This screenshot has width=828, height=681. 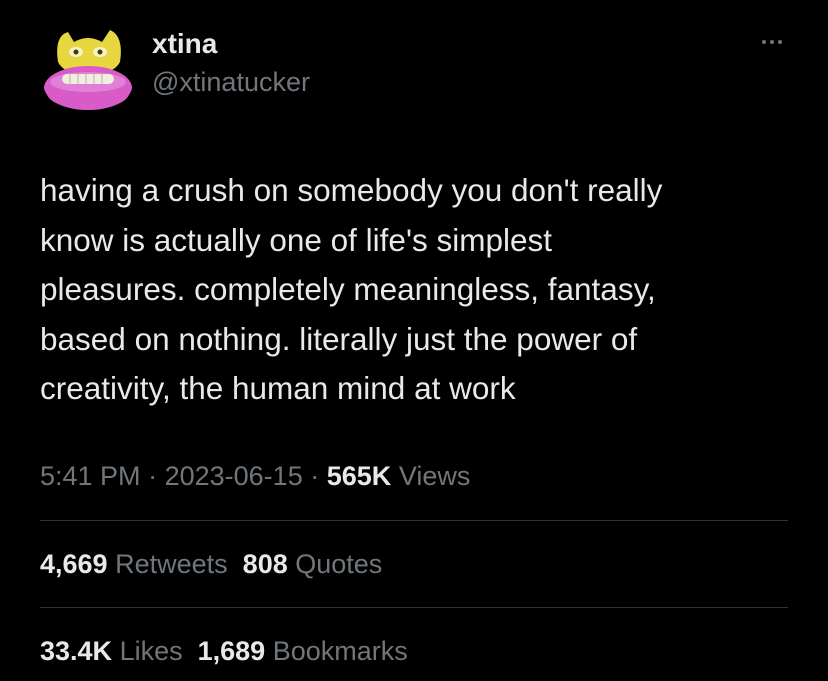 I want to click on views-count: 565K, so click(x=359, y=476).